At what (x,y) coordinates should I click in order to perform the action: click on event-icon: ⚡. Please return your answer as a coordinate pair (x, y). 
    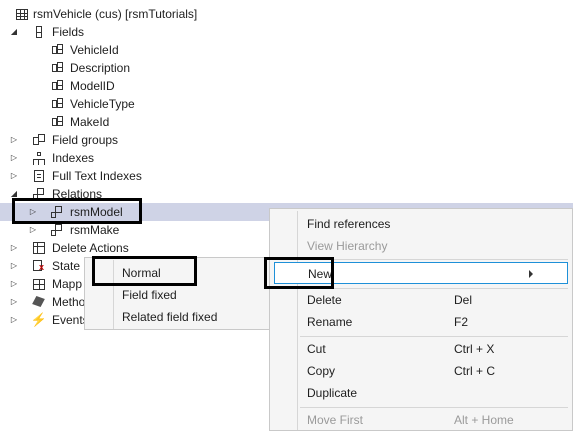
    Looking at the image, I should click on (39, 319).